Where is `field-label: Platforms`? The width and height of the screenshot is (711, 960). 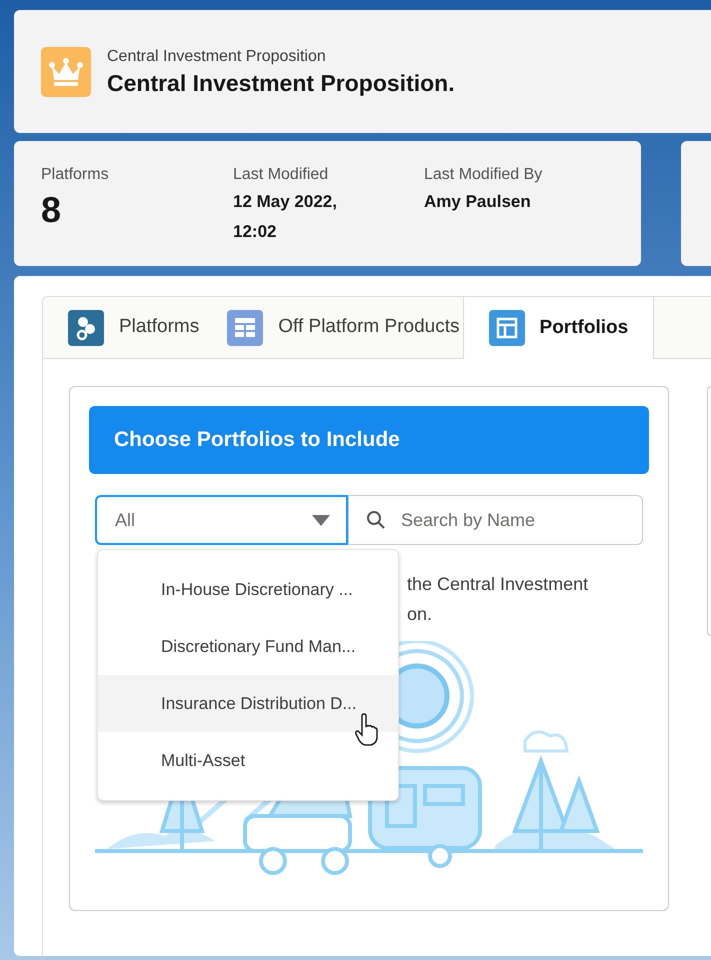
field-label: Platforms is located at coordinates (75, 175).